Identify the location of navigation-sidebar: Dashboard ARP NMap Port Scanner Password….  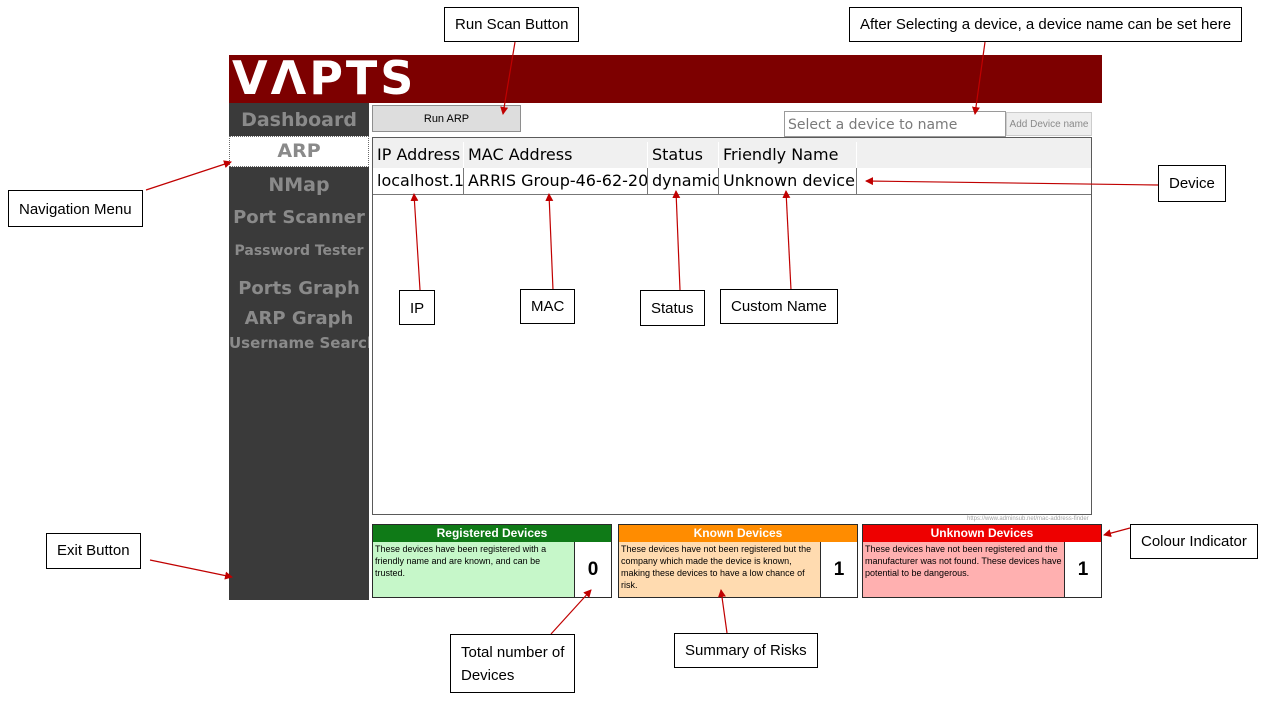
(303, 373).